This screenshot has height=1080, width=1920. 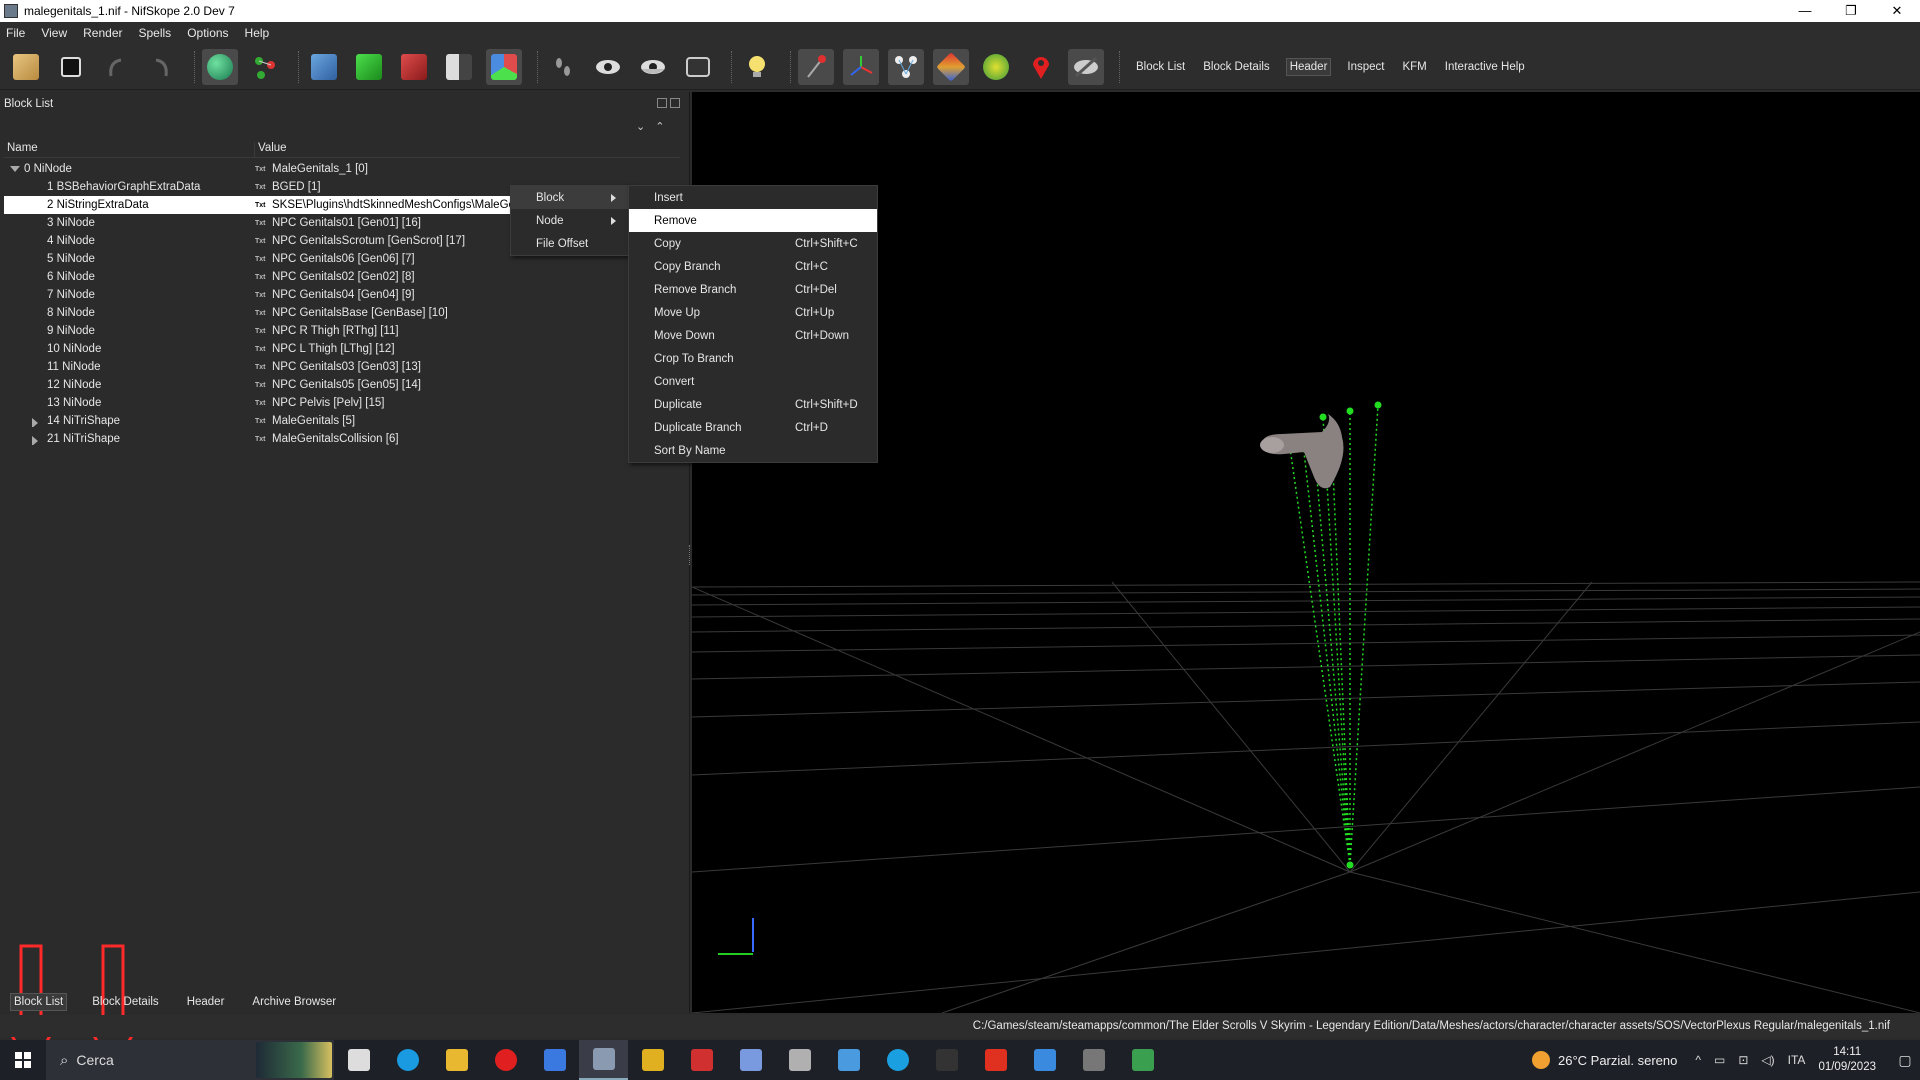 I want to click on tree-row: 7 NiNode Txt NPC Genitals04 [Gen04] [9], so click(x=342, y=295).